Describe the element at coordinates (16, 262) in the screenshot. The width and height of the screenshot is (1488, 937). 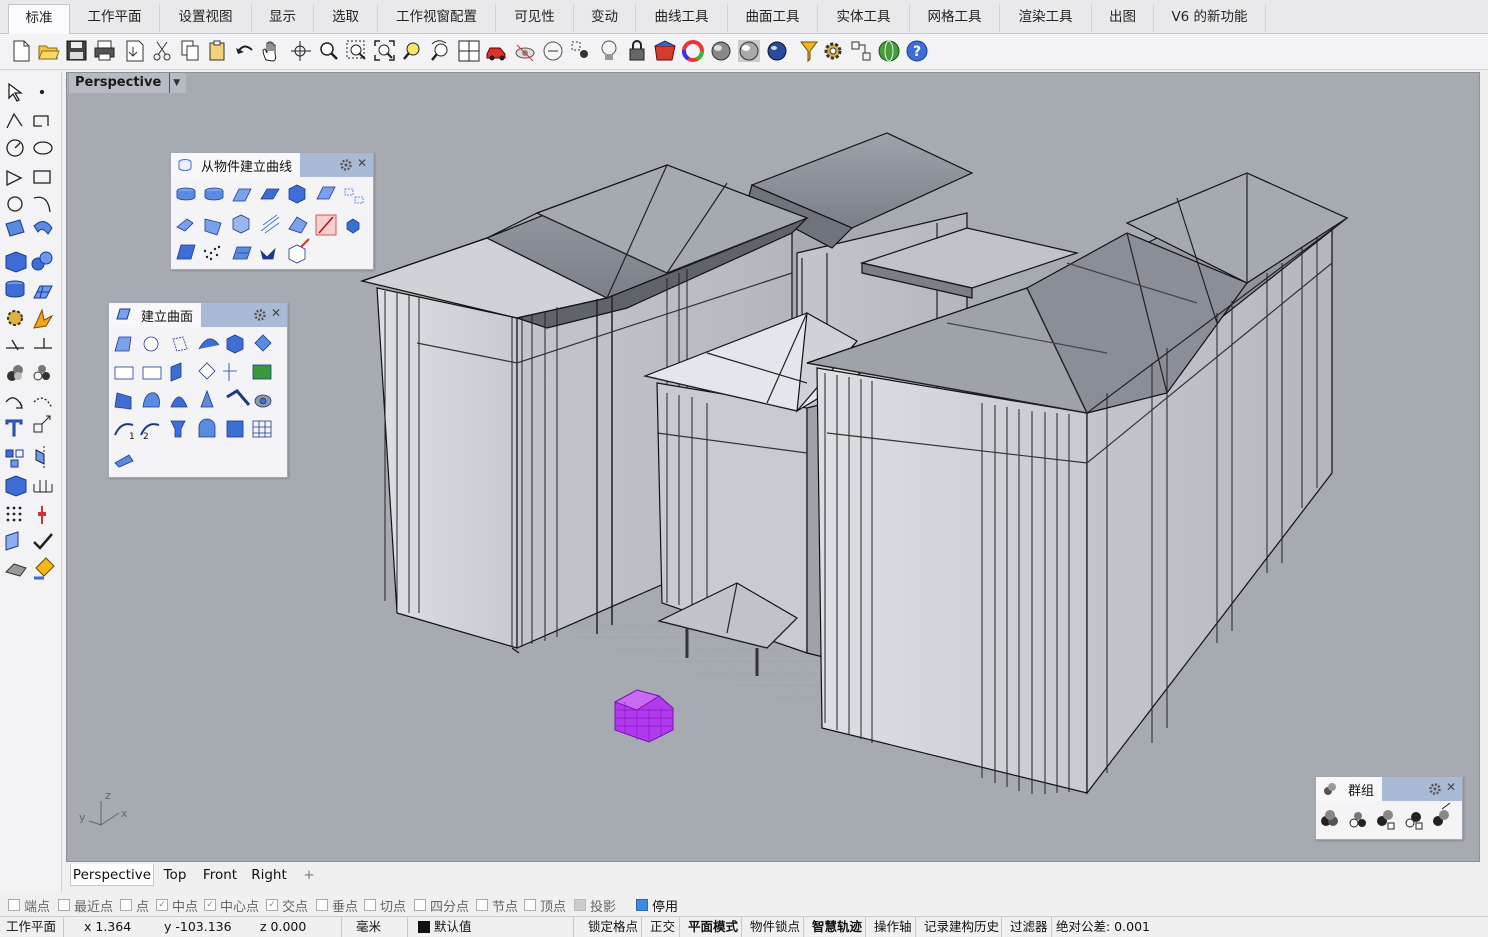
I see `box-solid-icon` at that location.